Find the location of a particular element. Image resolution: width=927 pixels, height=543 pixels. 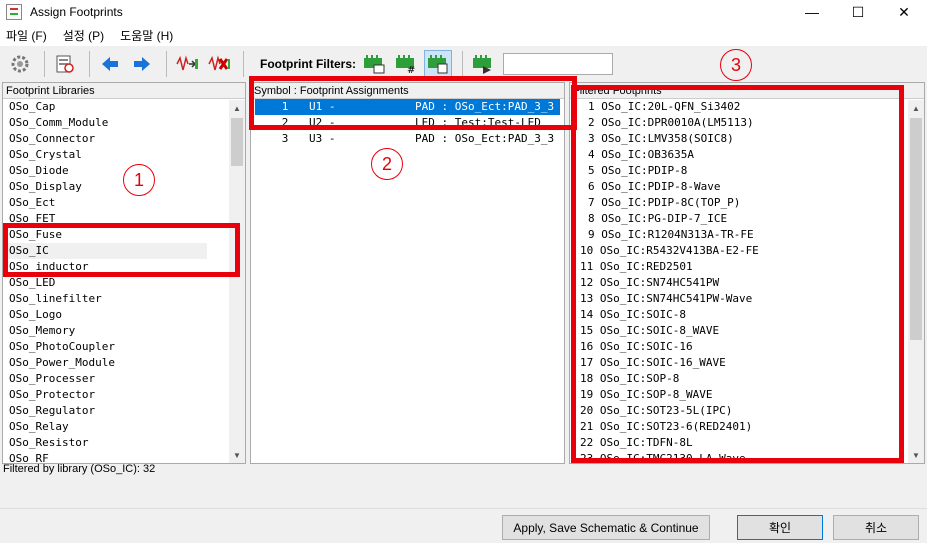

filter-text-icon is located at coordinates (483, 64).